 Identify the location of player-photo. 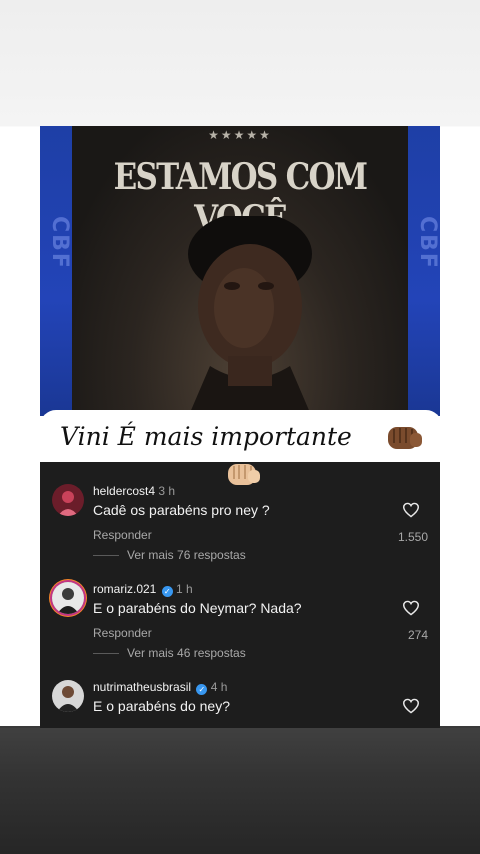
(250, 316).